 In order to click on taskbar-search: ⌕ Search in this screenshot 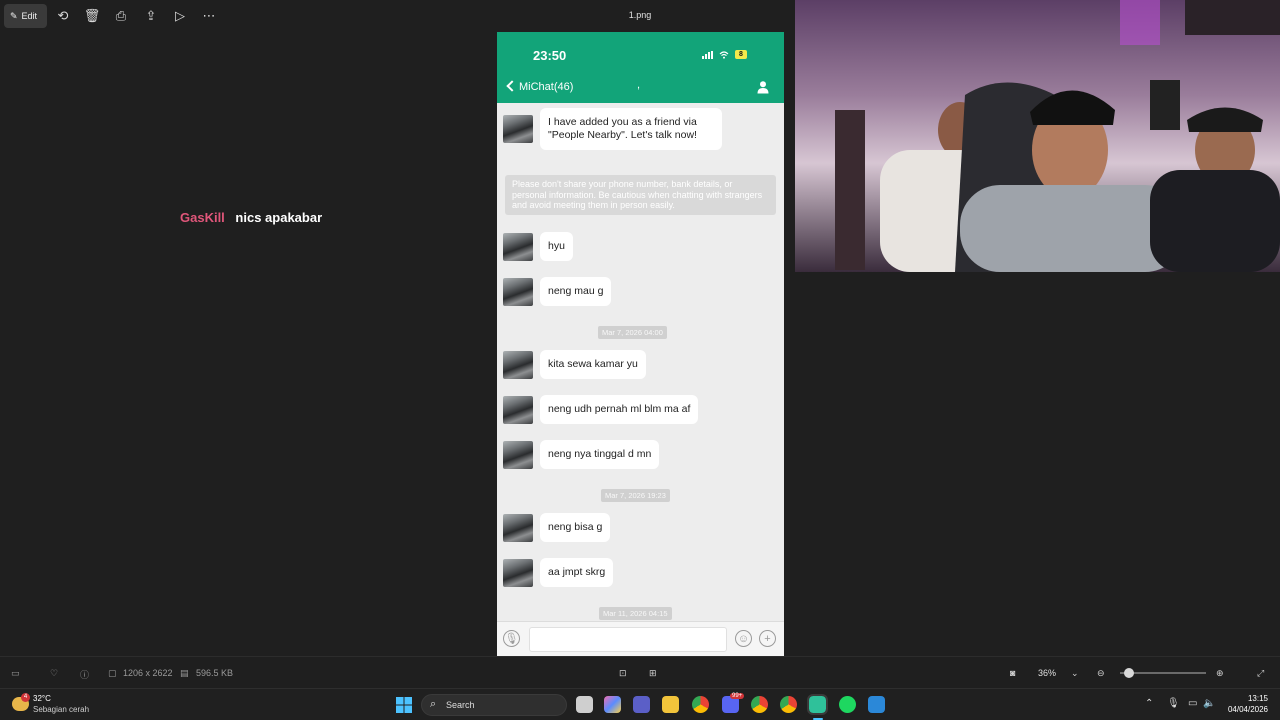, I will do `click(494, 705)`.